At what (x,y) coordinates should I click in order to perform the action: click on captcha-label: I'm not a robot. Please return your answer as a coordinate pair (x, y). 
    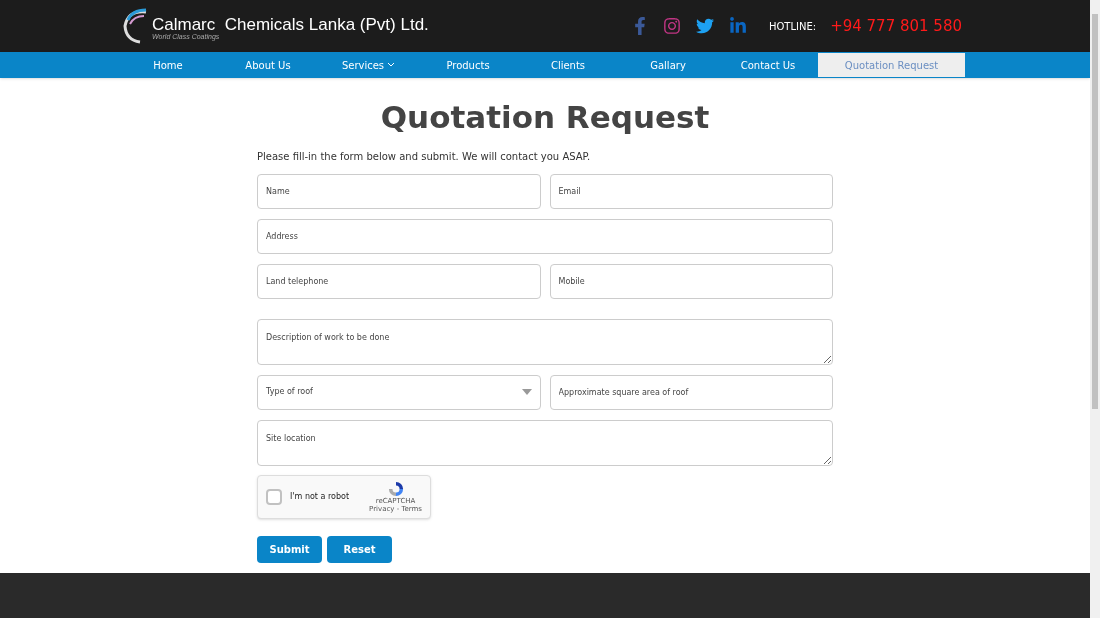
    Looking at the image, I should click on (320, 496).